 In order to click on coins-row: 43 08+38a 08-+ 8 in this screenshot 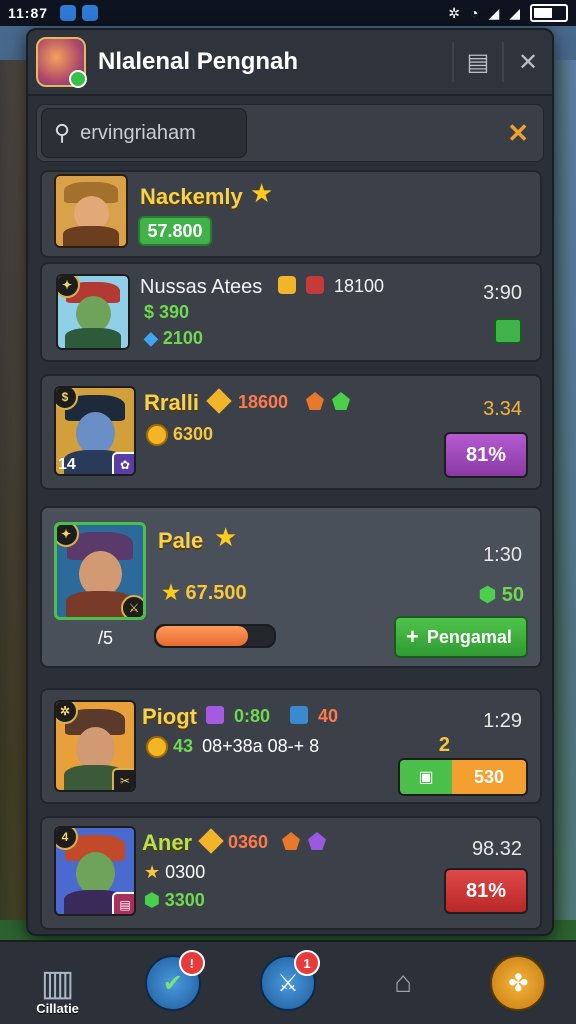, I will do `click(233, 747)`.